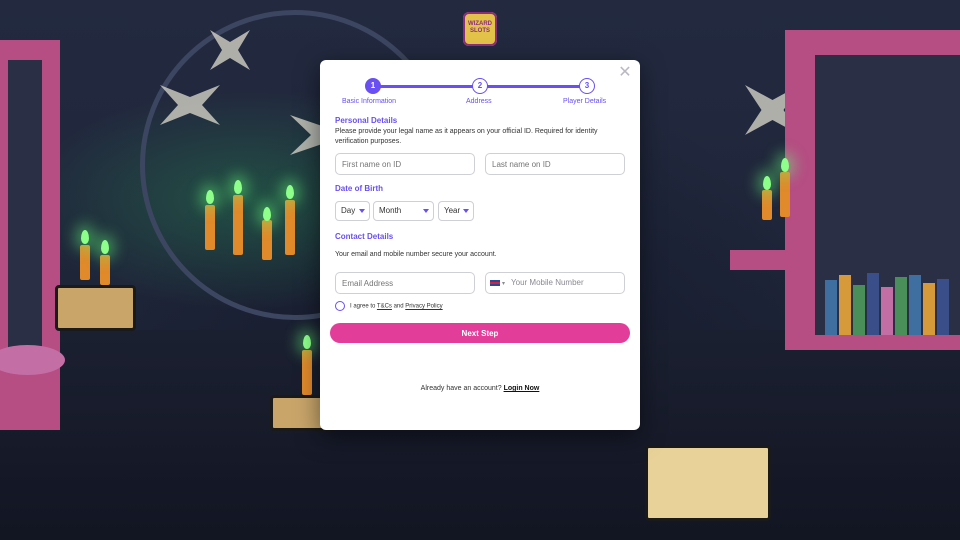 The height and width of the screenshot is (540, 960). Describe the element at coordinates (403, 211) in the screenshot. I see `month-select: Month` at that location.